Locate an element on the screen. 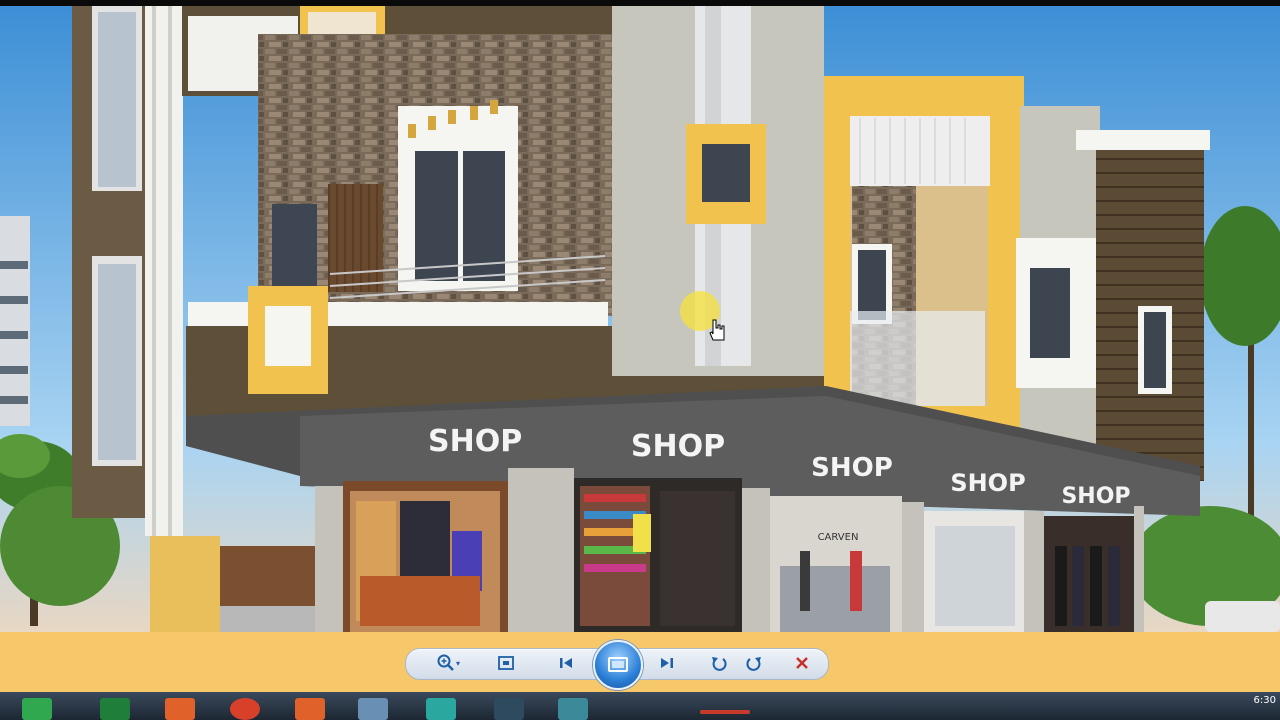  store-name-text: CARVEN is located at coordinates (838, 537).